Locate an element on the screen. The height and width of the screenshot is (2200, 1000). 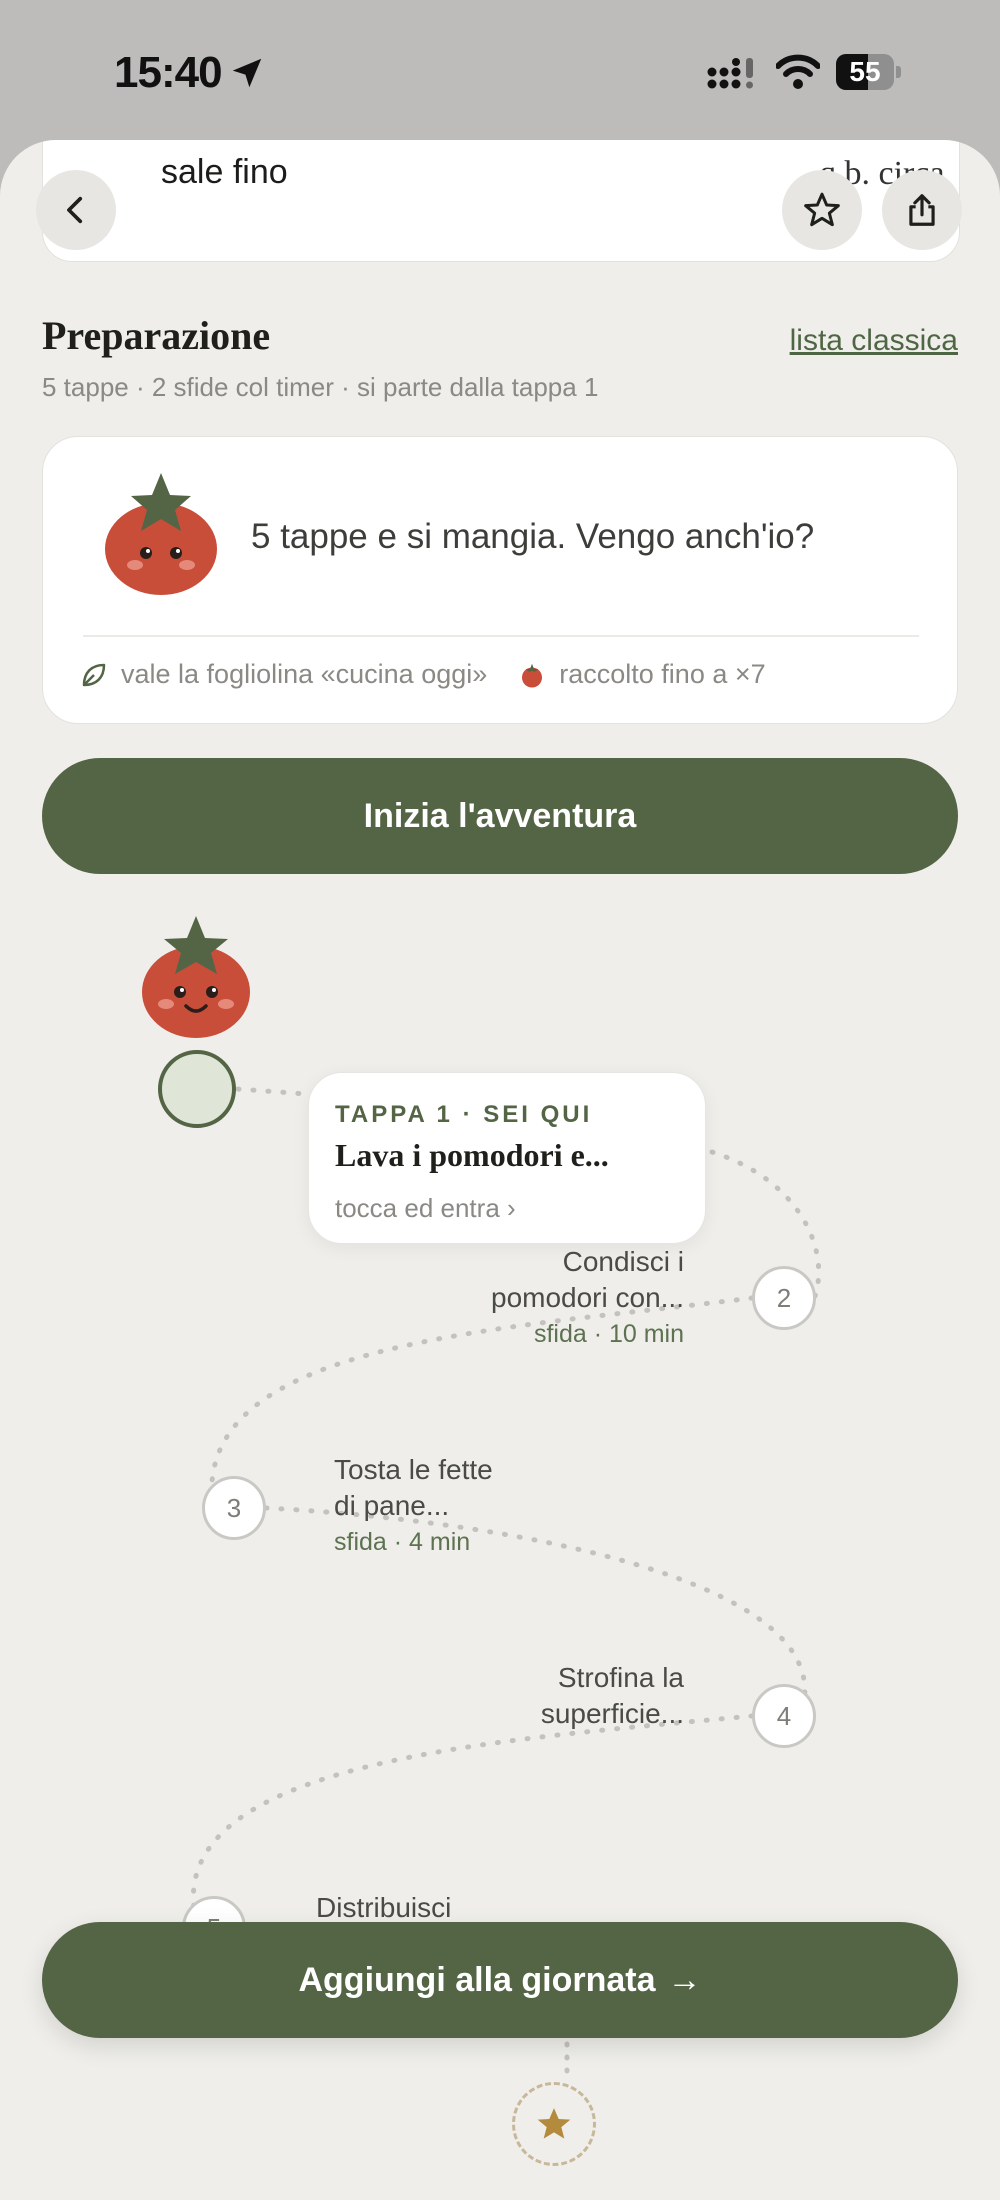
step-3-meta: sfida · 4 min is located at coordinates (402, 1542).